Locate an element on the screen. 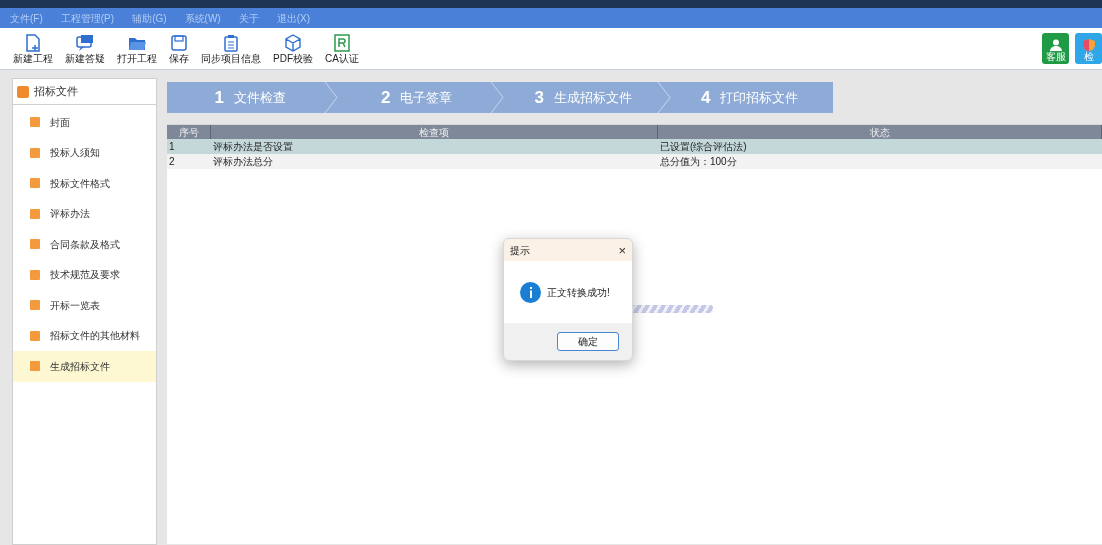 This screenshot has width=1102, height=545. toolbar-button: 保存 is located at coordinates (179, 48).